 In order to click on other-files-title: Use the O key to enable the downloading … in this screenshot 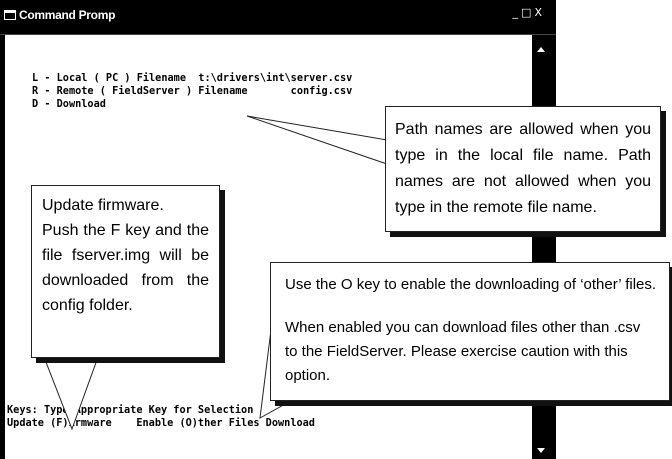, I will do `click(471, 284)`.